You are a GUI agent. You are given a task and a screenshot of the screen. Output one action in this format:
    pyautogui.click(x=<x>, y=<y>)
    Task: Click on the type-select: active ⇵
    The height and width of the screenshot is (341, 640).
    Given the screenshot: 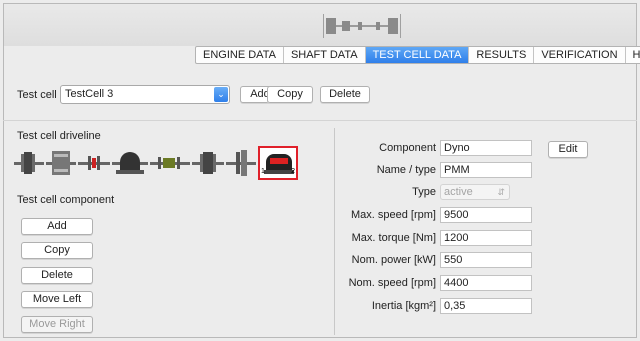 What is the action you would take?
    pyautogui.click(x=475, y=192)
    